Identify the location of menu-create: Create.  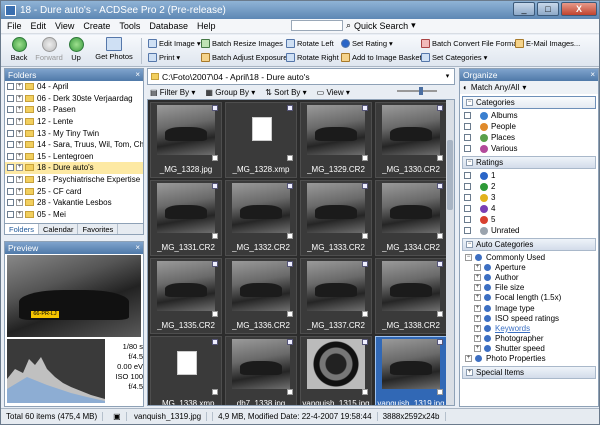
(96, 26).